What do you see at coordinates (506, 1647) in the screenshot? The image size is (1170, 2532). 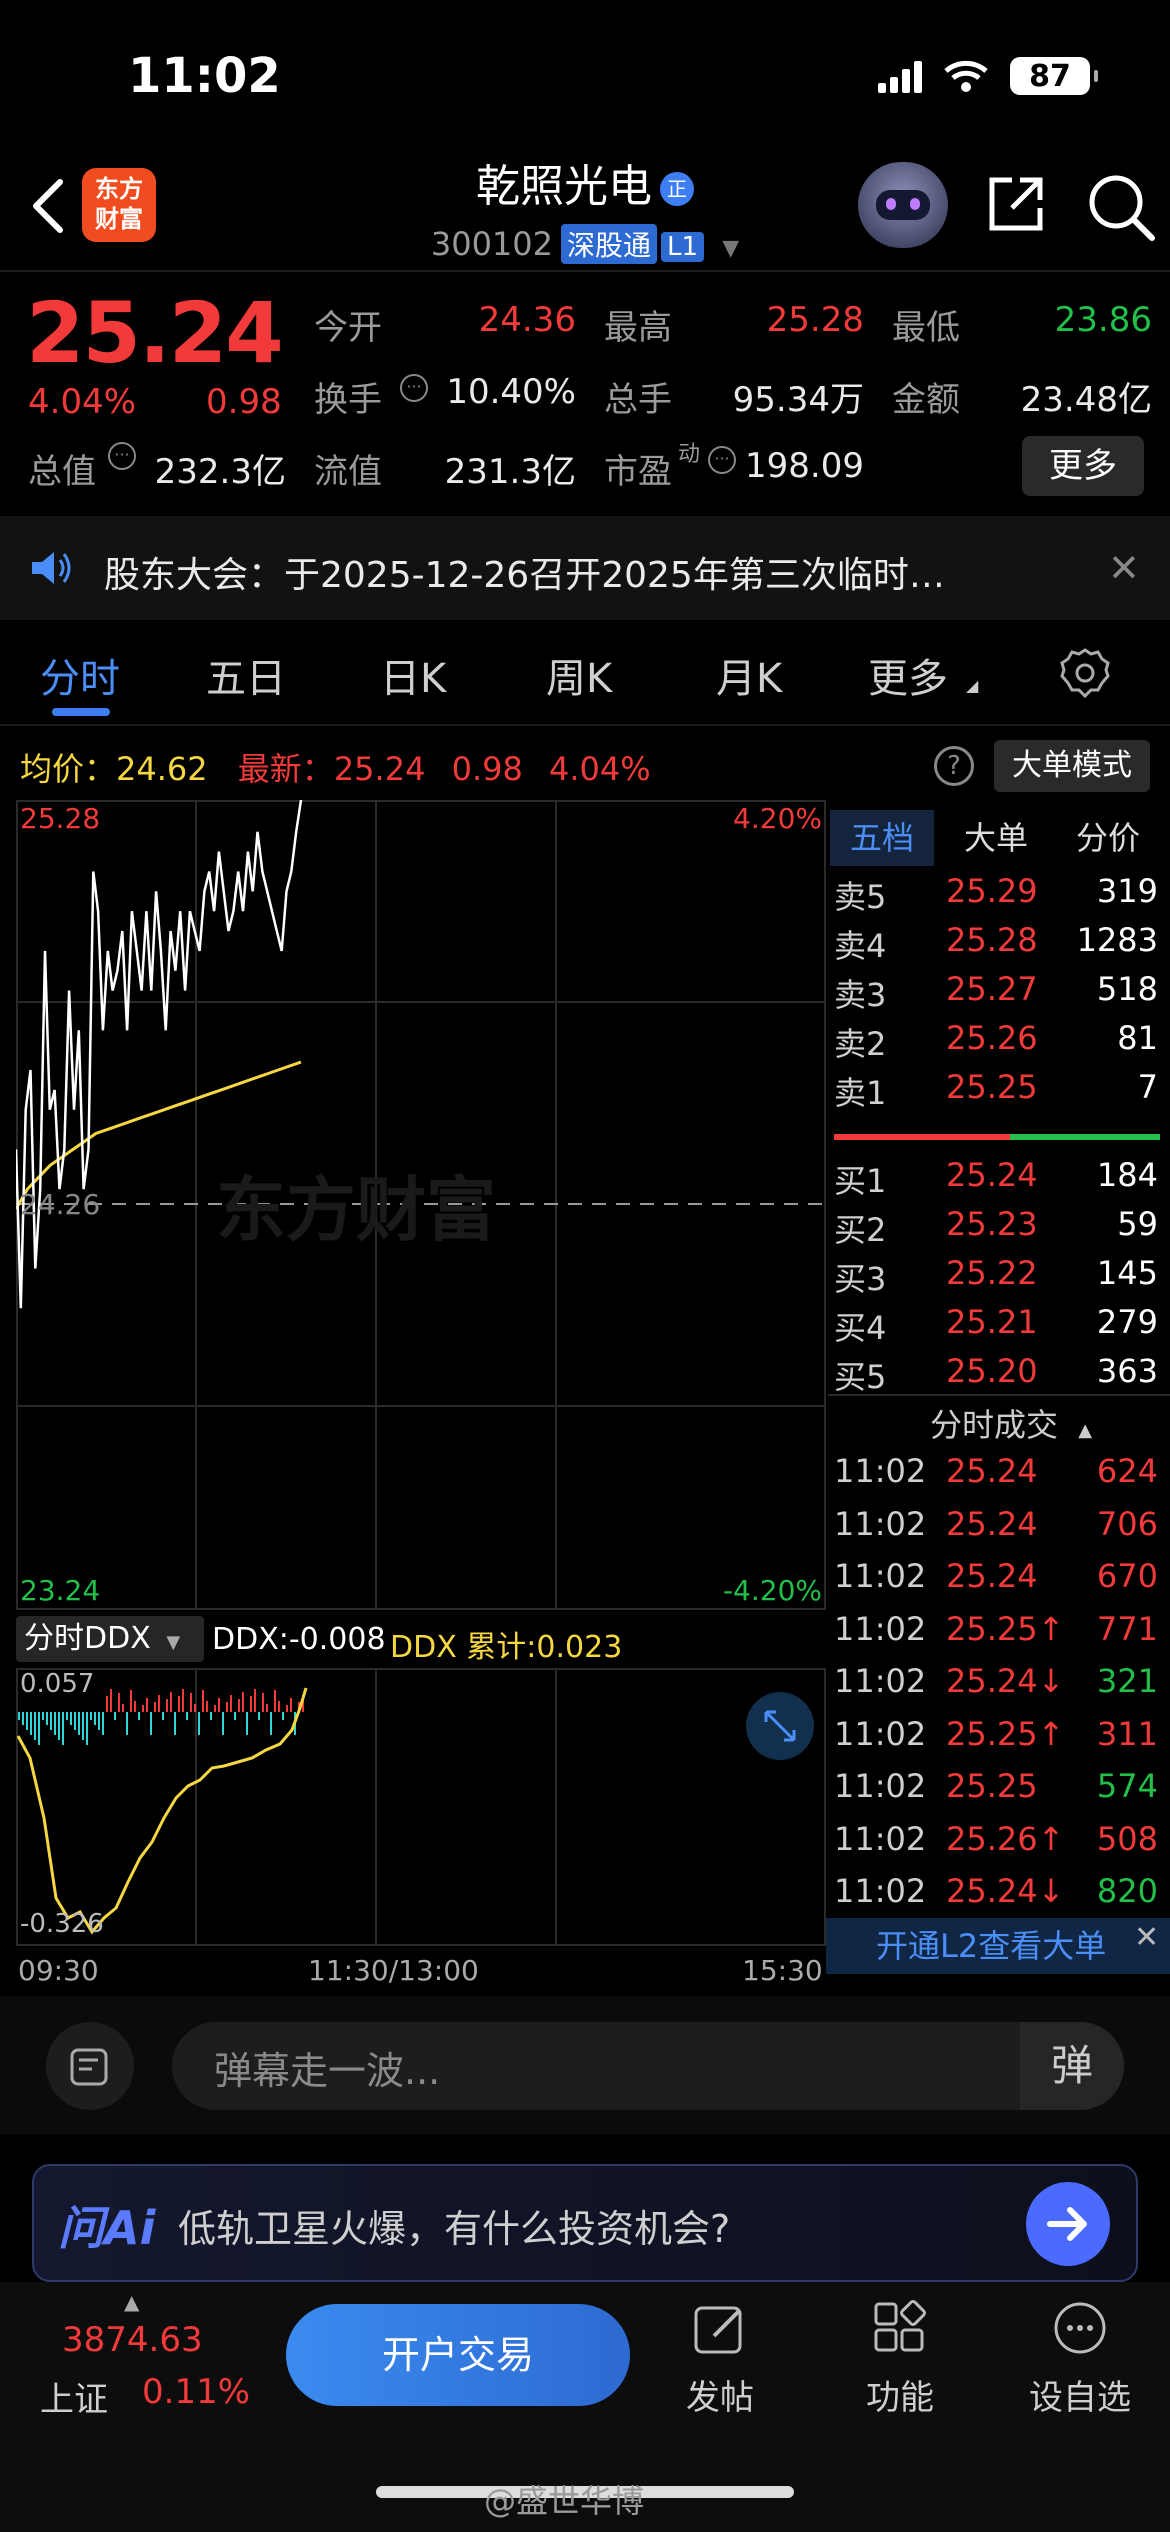 I see `ddx-sum: DDX 累计:0.023` at bounding box center [506, 1647].